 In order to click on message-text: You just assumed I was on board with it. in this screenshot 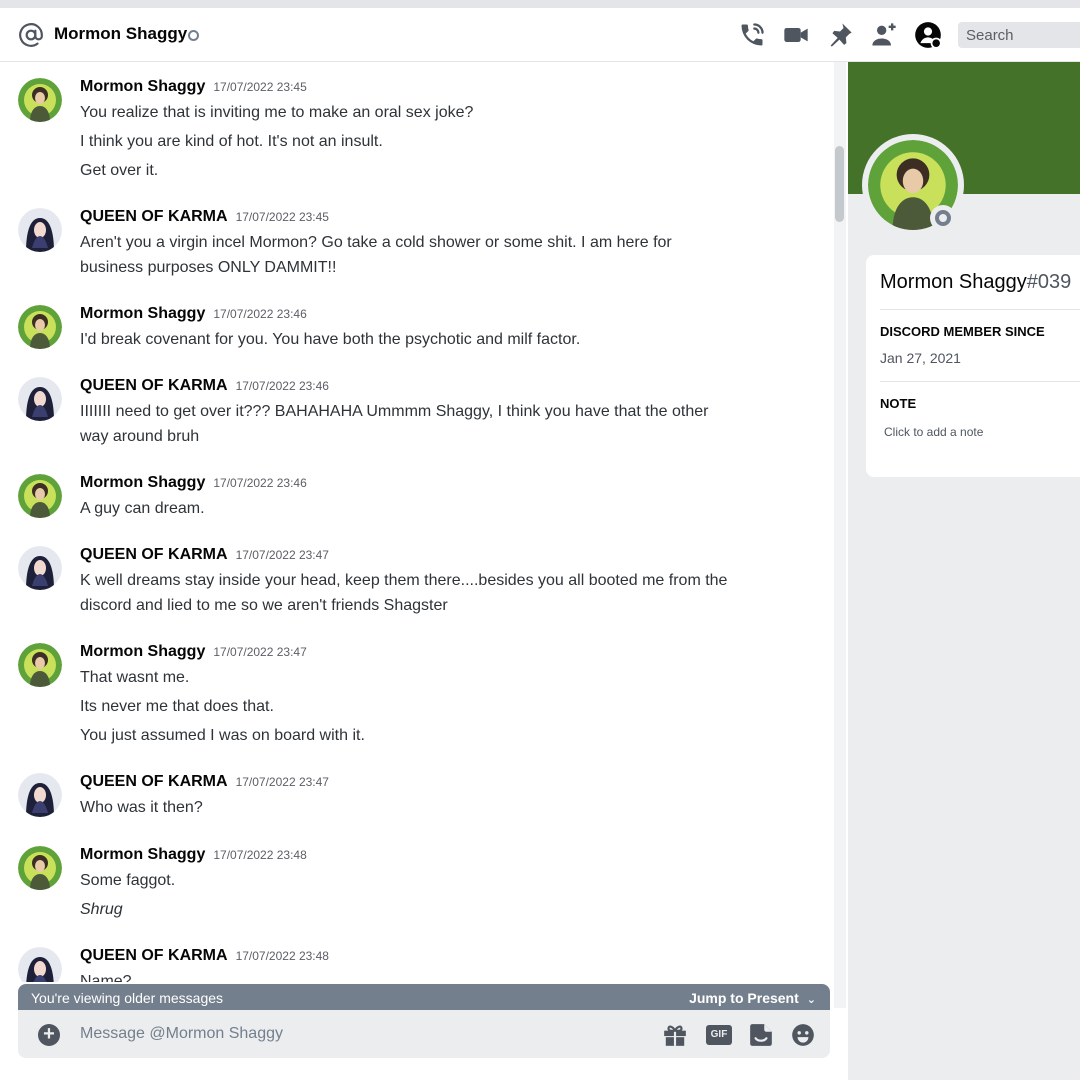, I will do `click(222, 735)`.